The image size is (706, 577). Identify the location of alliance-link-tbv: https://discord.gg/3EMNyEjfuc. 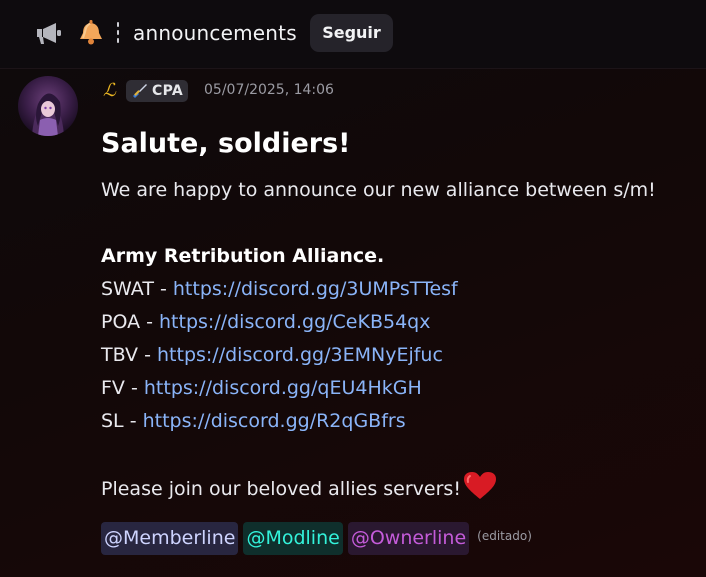
(300, 355).